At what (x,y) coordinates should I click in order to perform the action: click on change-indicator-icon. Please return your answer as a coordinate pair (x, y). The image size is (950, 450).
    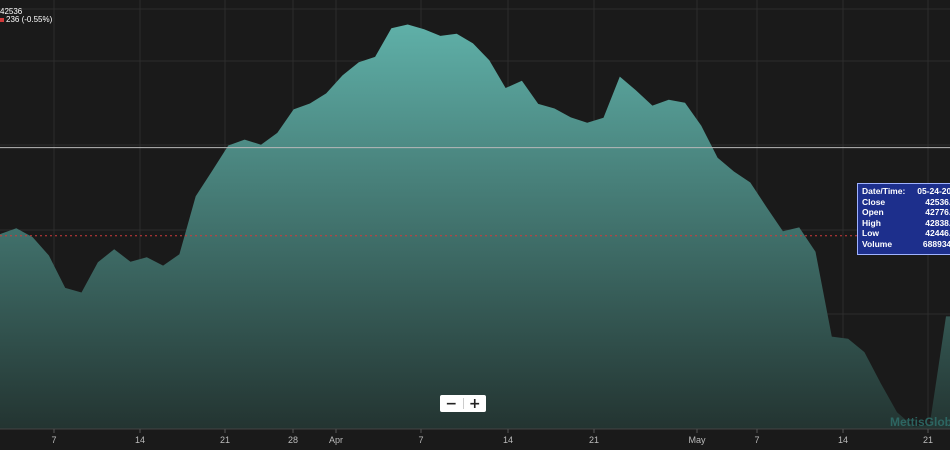
    Looking at the image, I should click on (2, 19).